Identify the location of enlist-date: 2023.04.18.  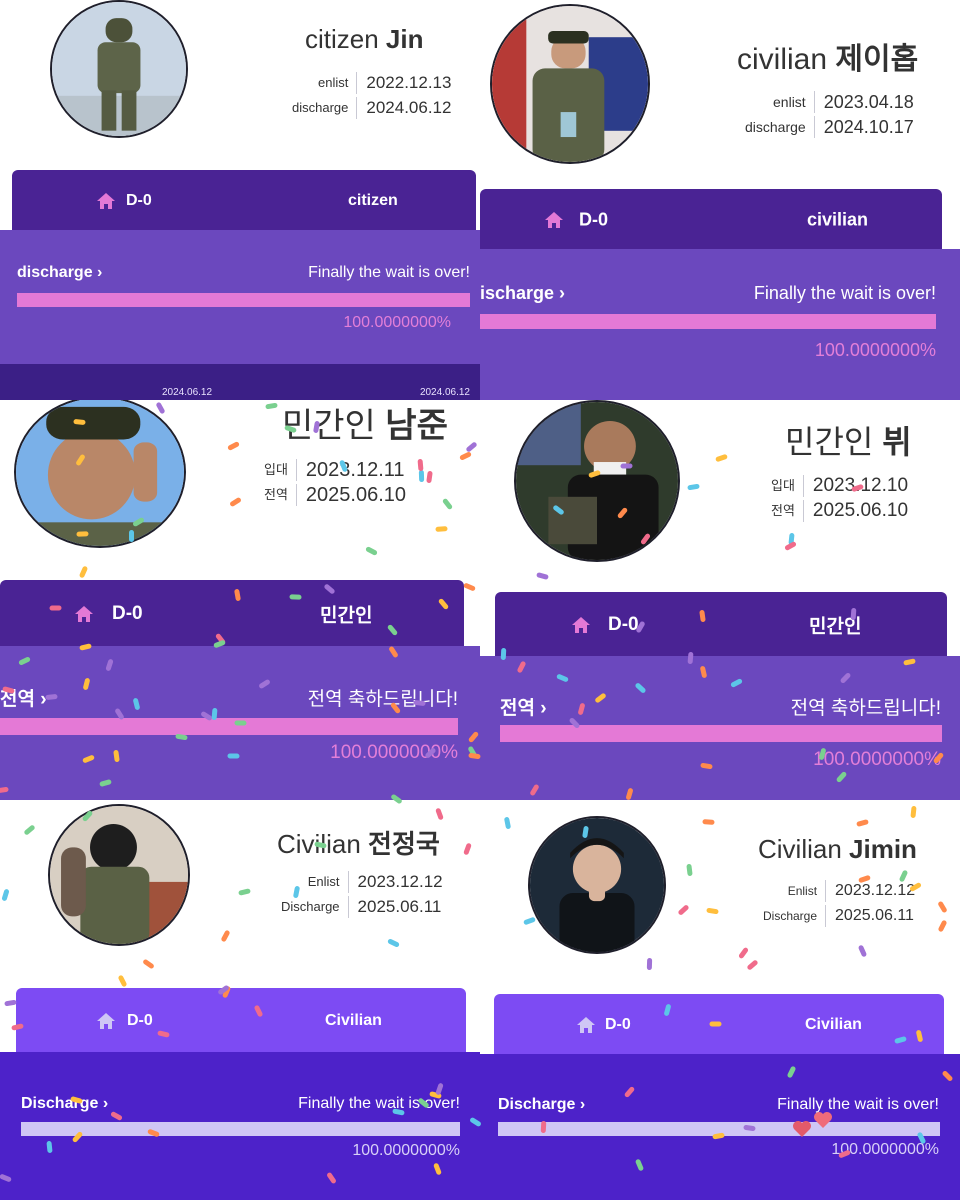
(868, 102).